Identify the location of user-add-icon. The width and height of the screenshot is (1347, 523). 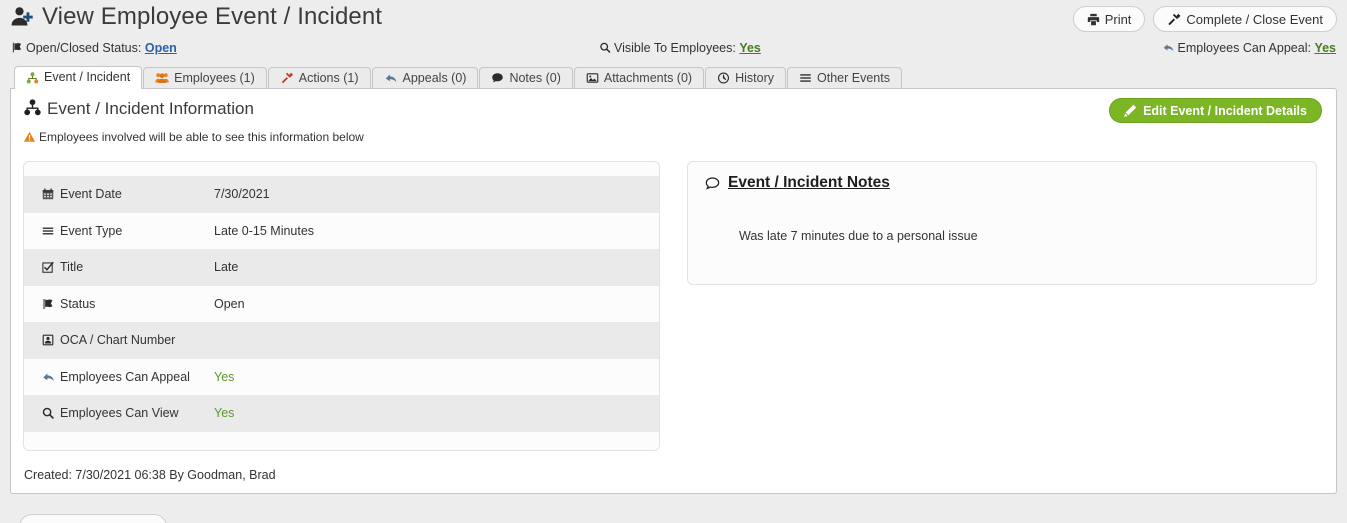
(23, 16).